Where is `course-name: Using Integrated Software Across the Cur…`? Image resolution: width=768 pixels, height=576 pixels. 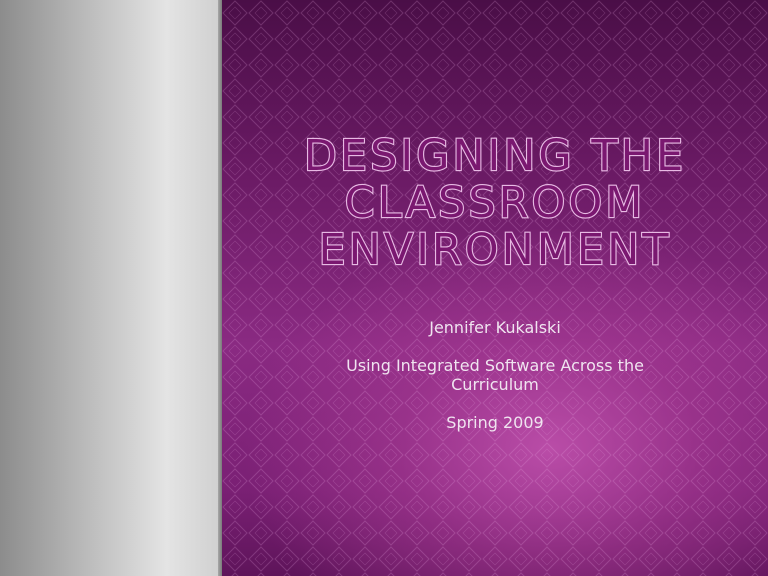 course-name: Using Integrated Software Across the Cur… is located at coordinates (495, 375).